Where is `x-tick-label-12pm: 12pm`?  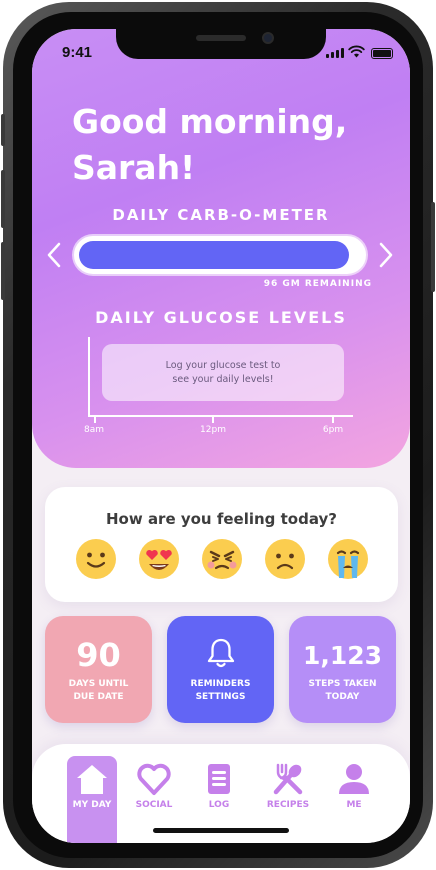
x-tick-label-12pm: 12pm is located at coordinates (213, 430).